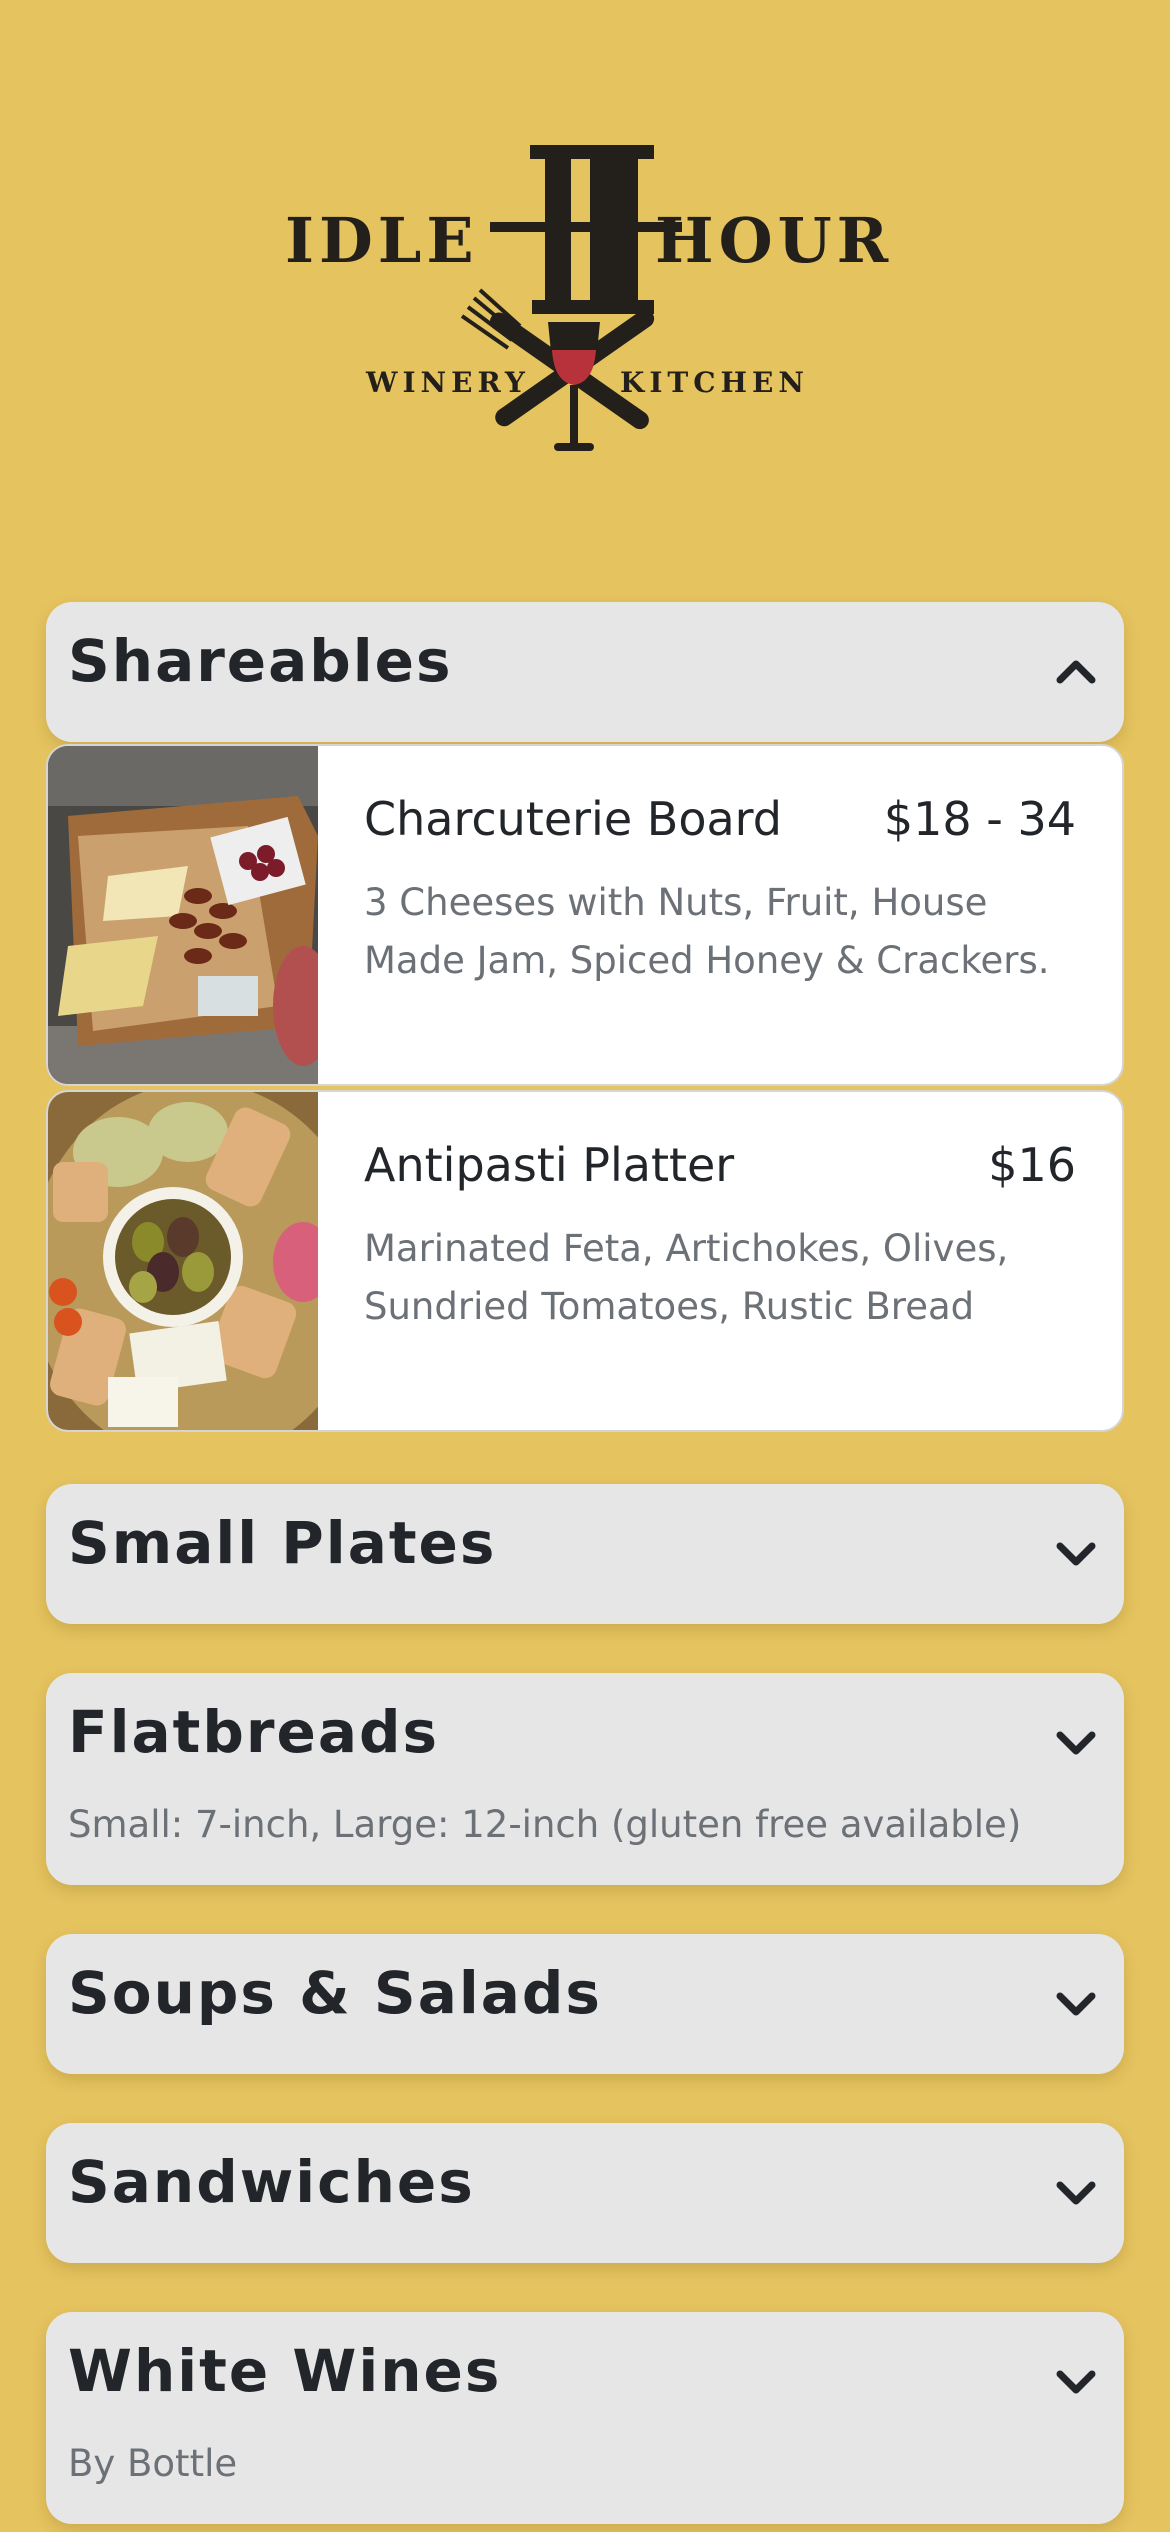 The image size is (1170, 2532). I want to click on section-title: Flatbreads, so click(254, 1732).